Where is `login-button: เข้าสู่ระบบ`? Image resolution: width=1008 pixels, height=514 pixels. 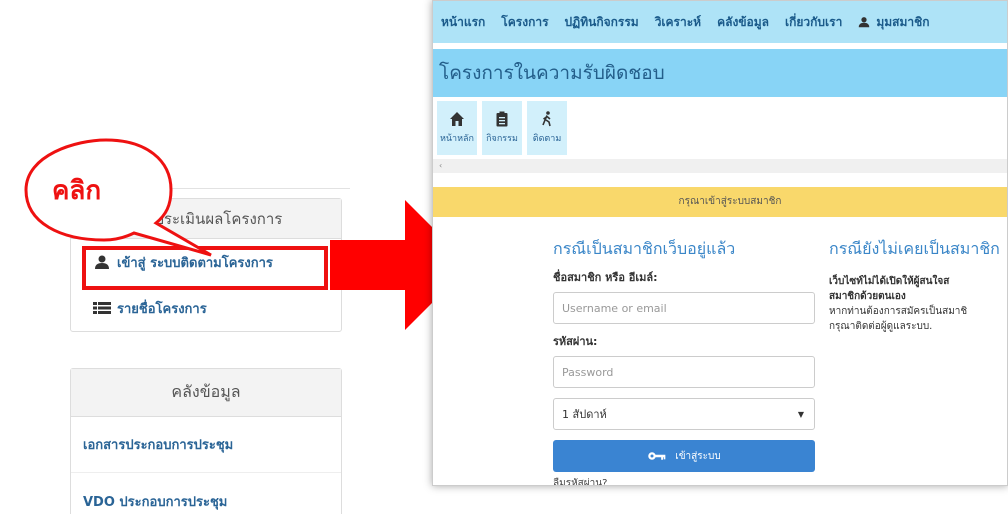
login-button: เข้าสู่ระบบ is located at coordinates (684, 456).